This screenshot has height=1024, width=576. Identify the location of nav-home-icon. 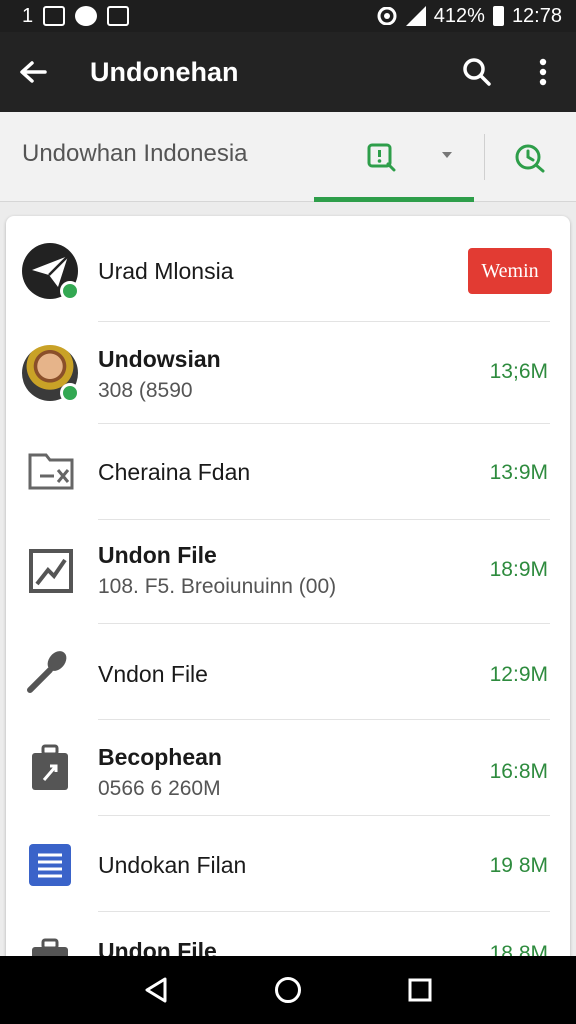
(288, 990).